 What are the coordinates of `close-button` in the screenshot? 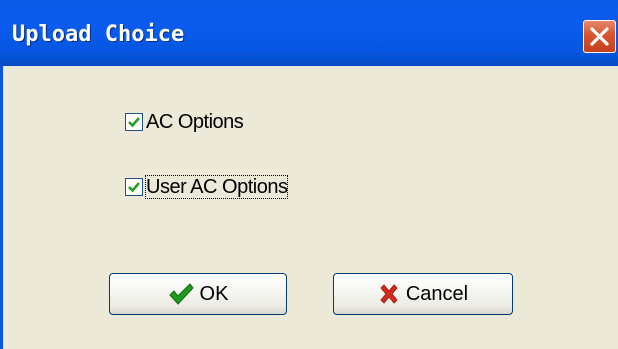 It's located at (599, 36).